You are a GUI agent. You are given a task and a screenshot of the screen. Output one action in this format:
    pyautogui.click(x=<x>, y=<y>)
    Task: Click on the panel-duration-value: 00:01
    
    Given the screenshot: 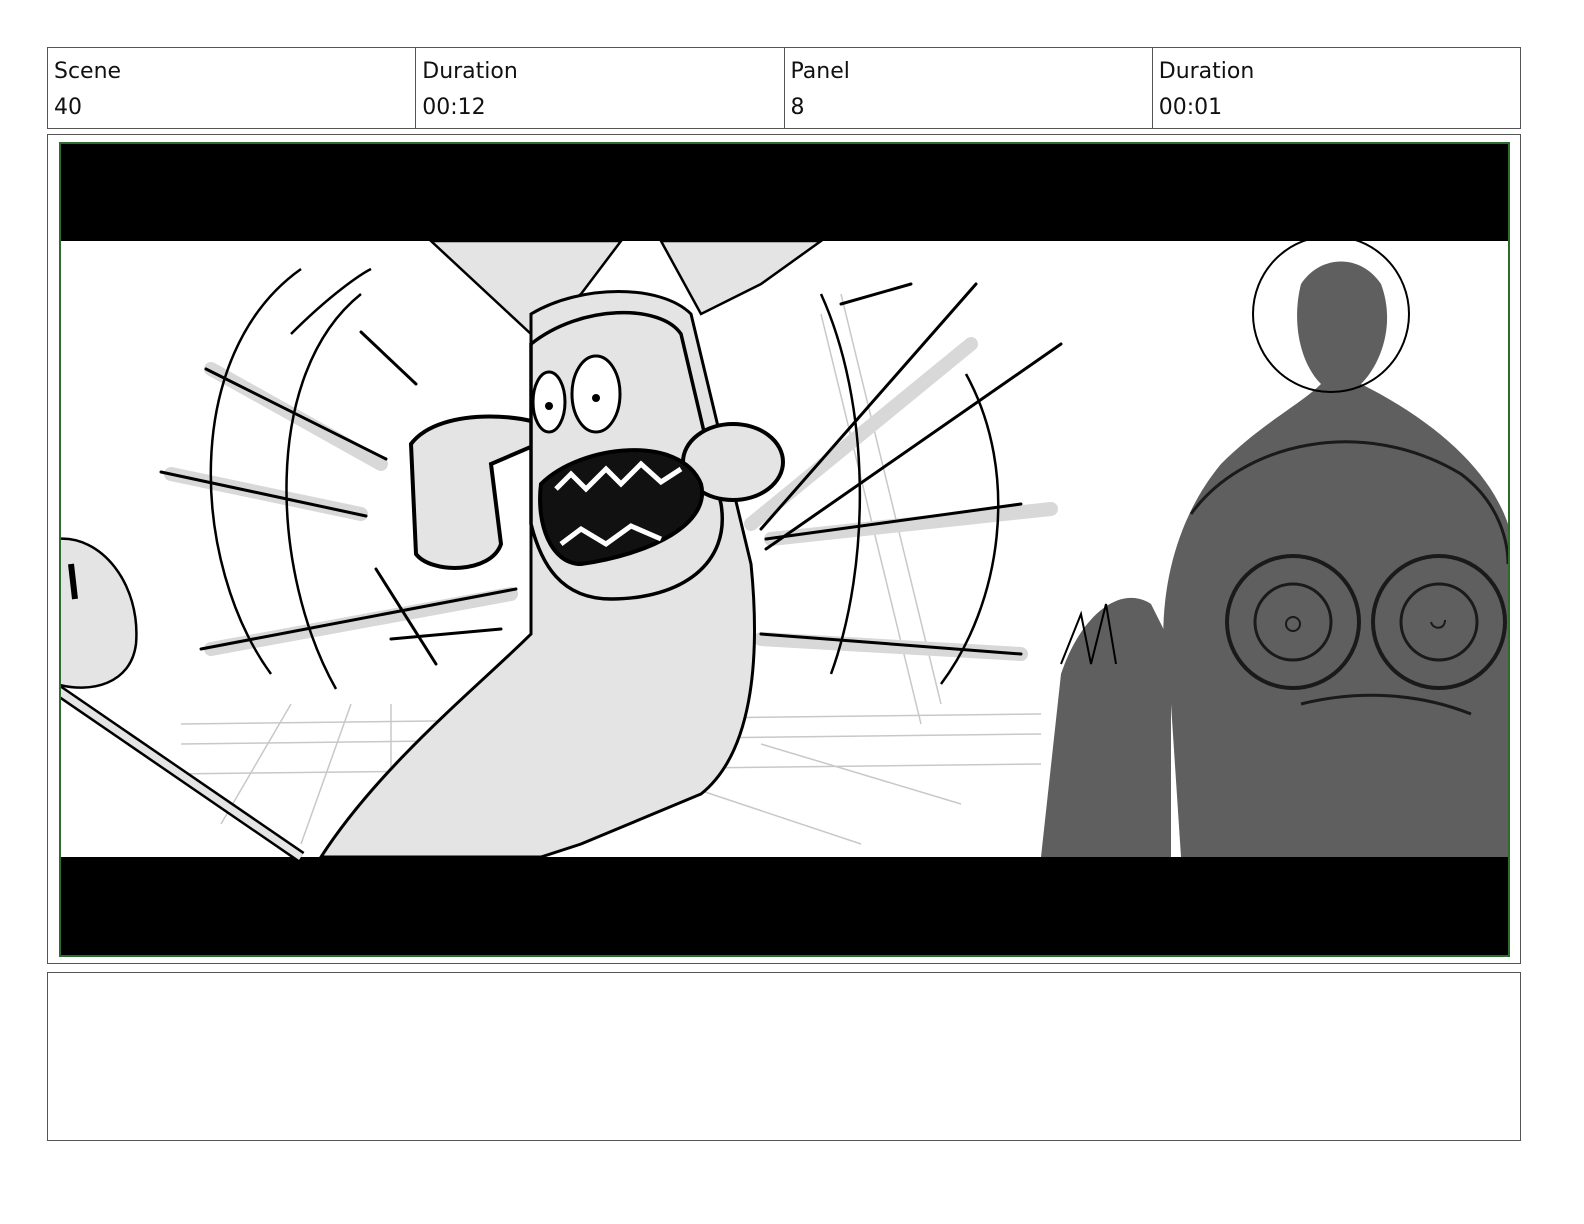 What is the action you would take?
    pyautogui.click(x=1190, y=107)
    